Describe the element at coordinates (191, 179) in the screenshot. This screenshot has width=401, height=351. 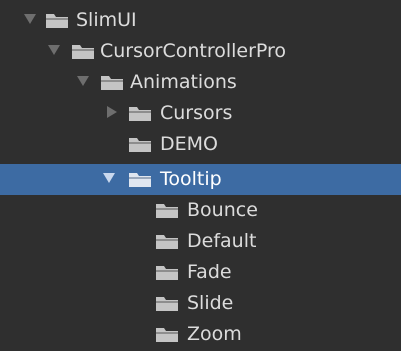
I see `tree-item-label: Tooltip` at that location.